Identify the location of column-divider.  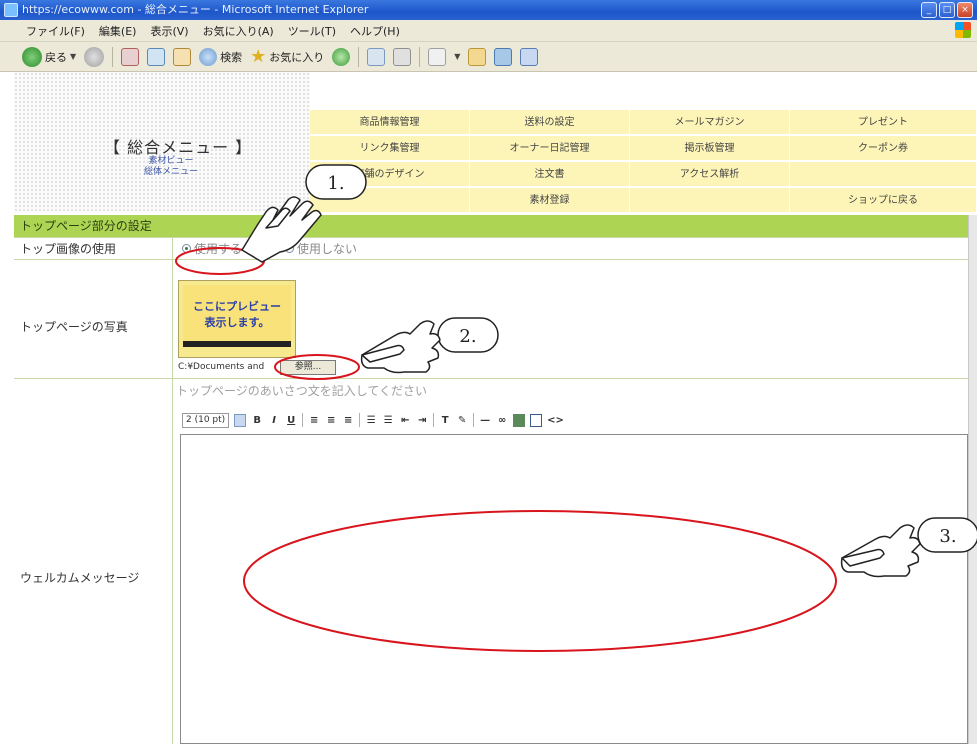
(172, 490).